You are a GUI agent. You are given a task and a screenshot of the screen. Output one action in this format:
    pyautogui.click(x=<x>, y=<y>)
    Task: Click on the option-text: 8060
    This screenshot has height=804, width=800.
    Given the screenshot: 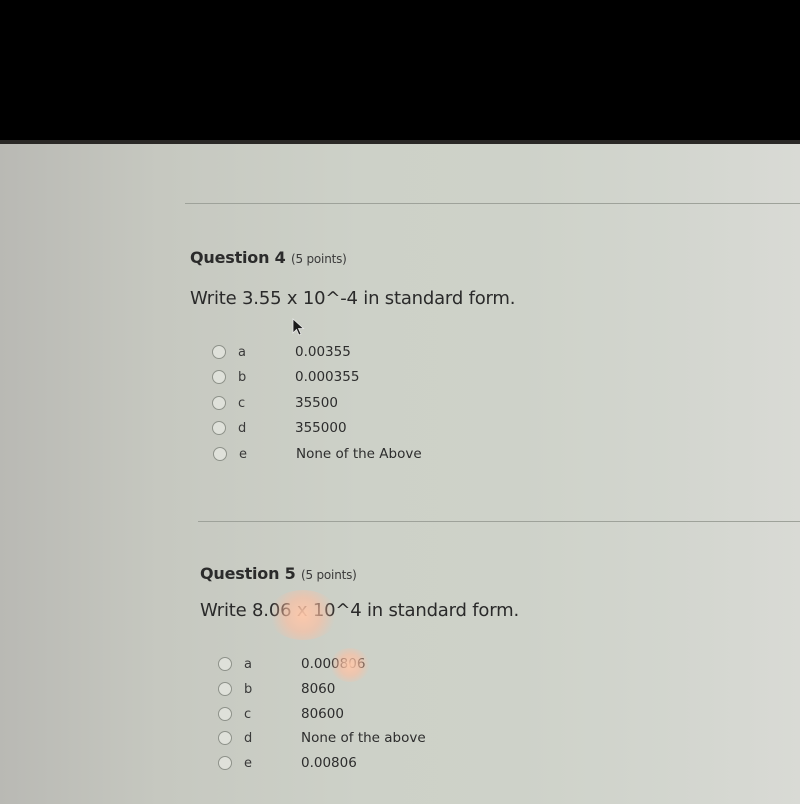 What is the action you would take?
    pyautogui.click(x=318, y=689)
    